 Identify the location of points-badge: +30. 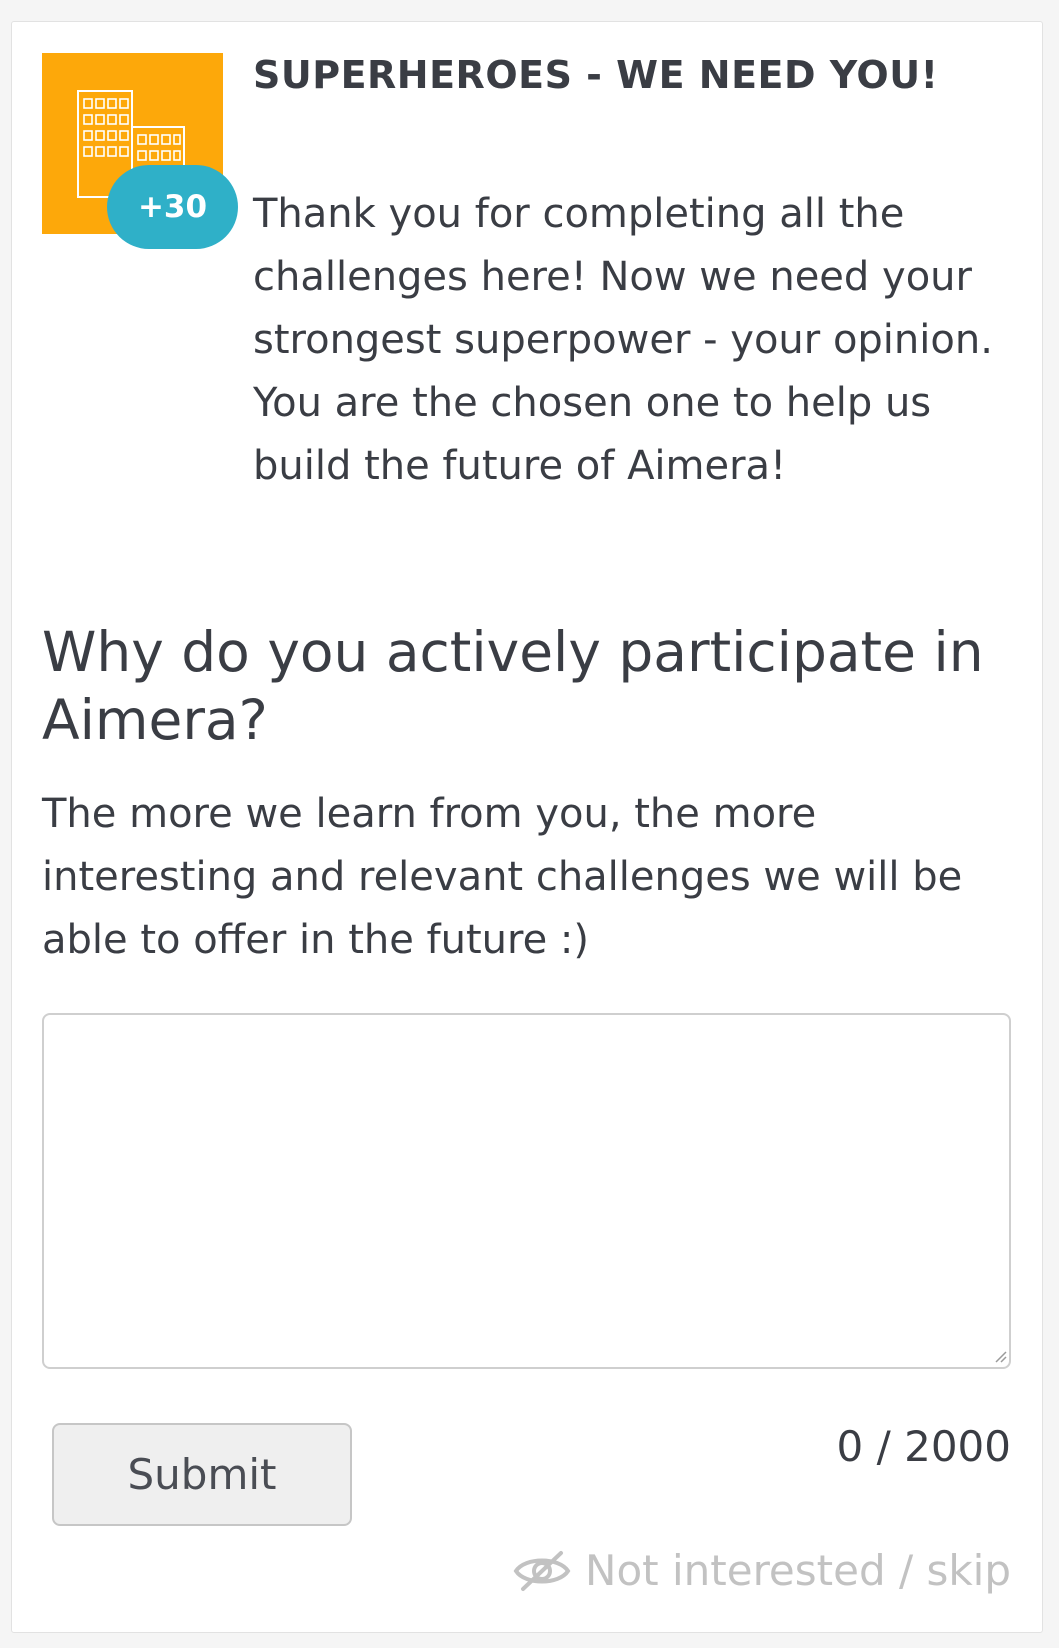
(172, 207).